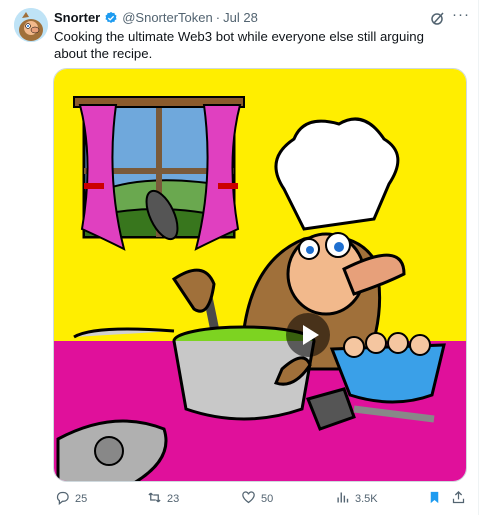 This screenshot has height=515, width=479. Describe the element at coordinates (366, 499) in the screenshot. I see `views-count: 3.5K` at that location.